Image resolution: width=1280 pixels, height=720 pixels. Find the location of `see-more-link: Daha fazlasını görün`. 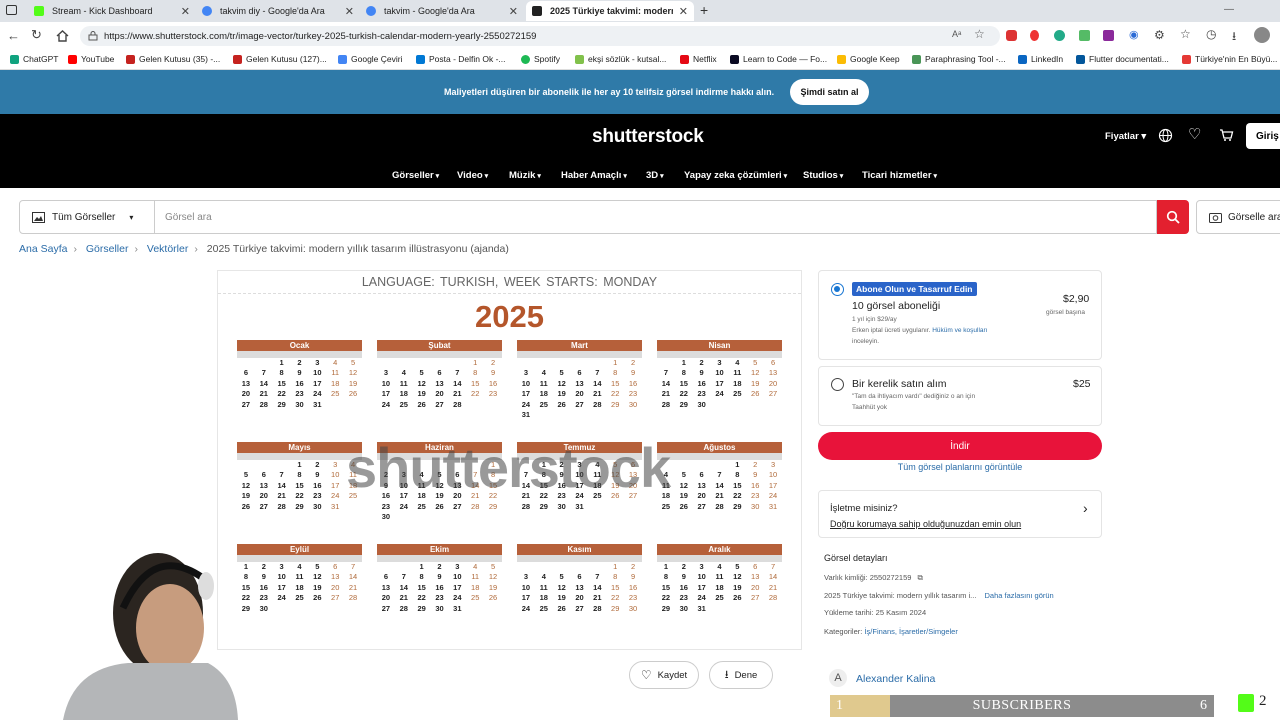

see-more-link: Daha fazlasını görün is located at coordinates (1019, 595).